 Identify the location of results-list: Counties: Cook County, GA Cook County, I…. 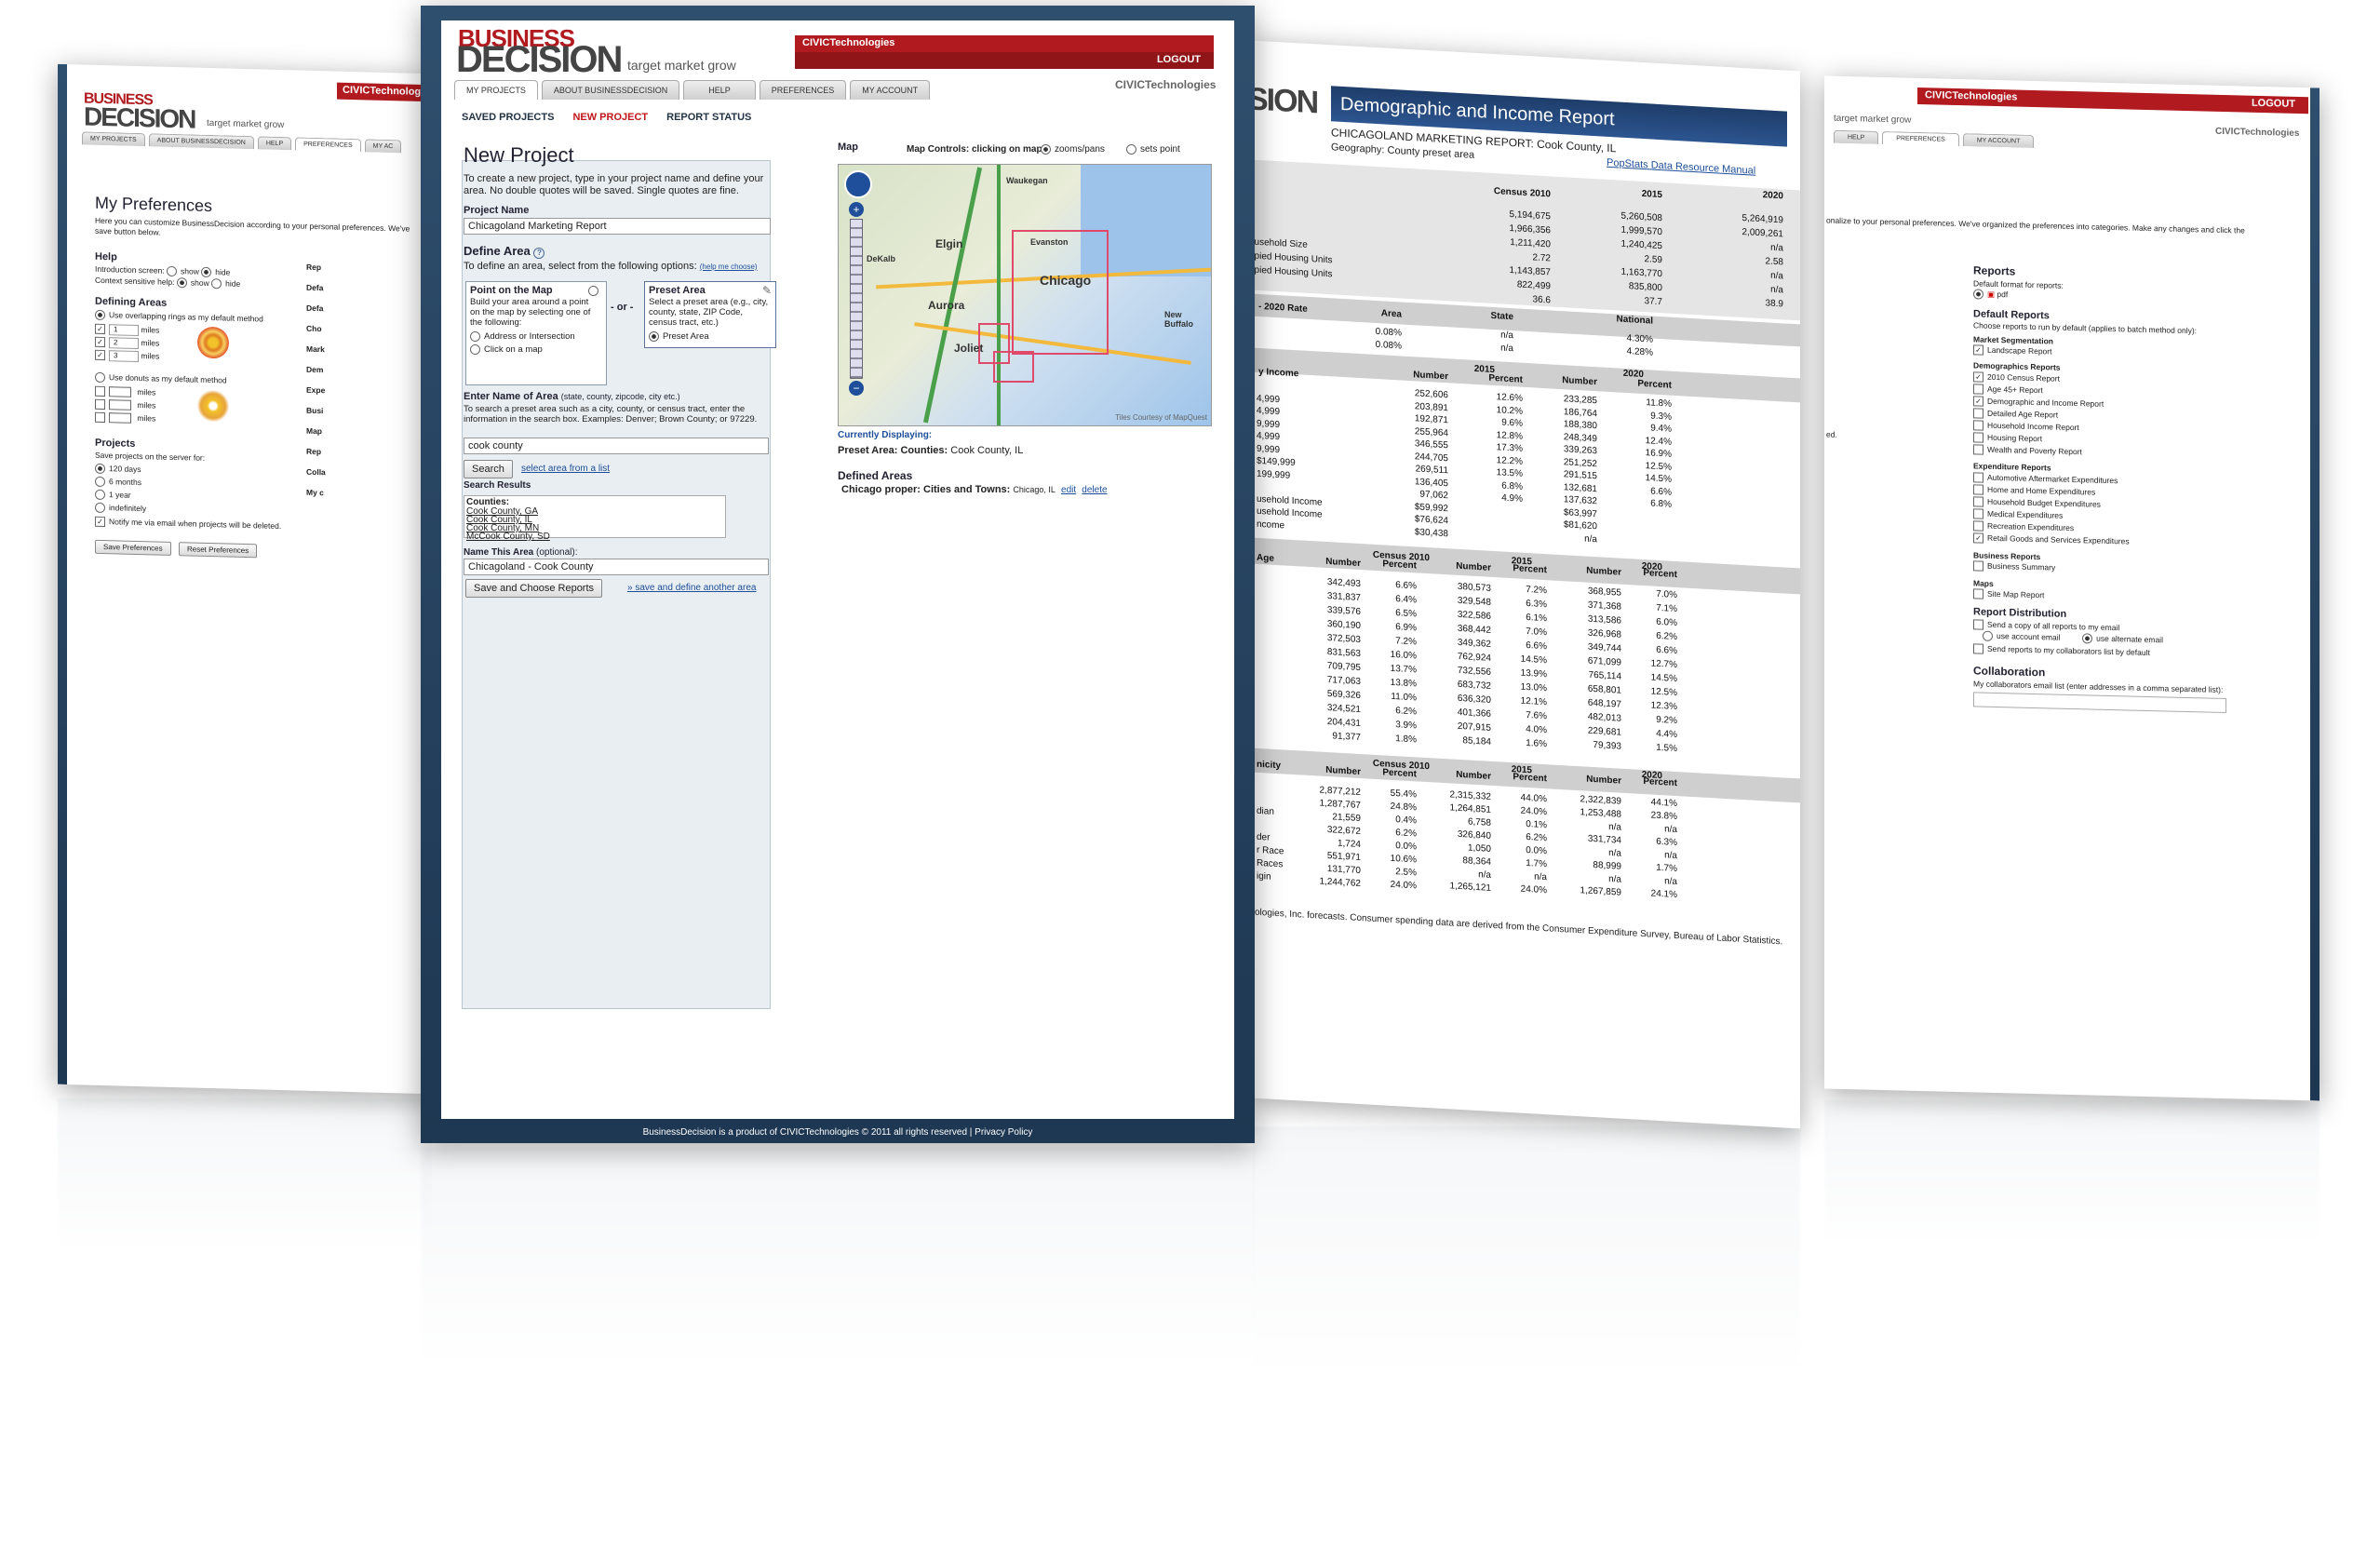
(595, 519).